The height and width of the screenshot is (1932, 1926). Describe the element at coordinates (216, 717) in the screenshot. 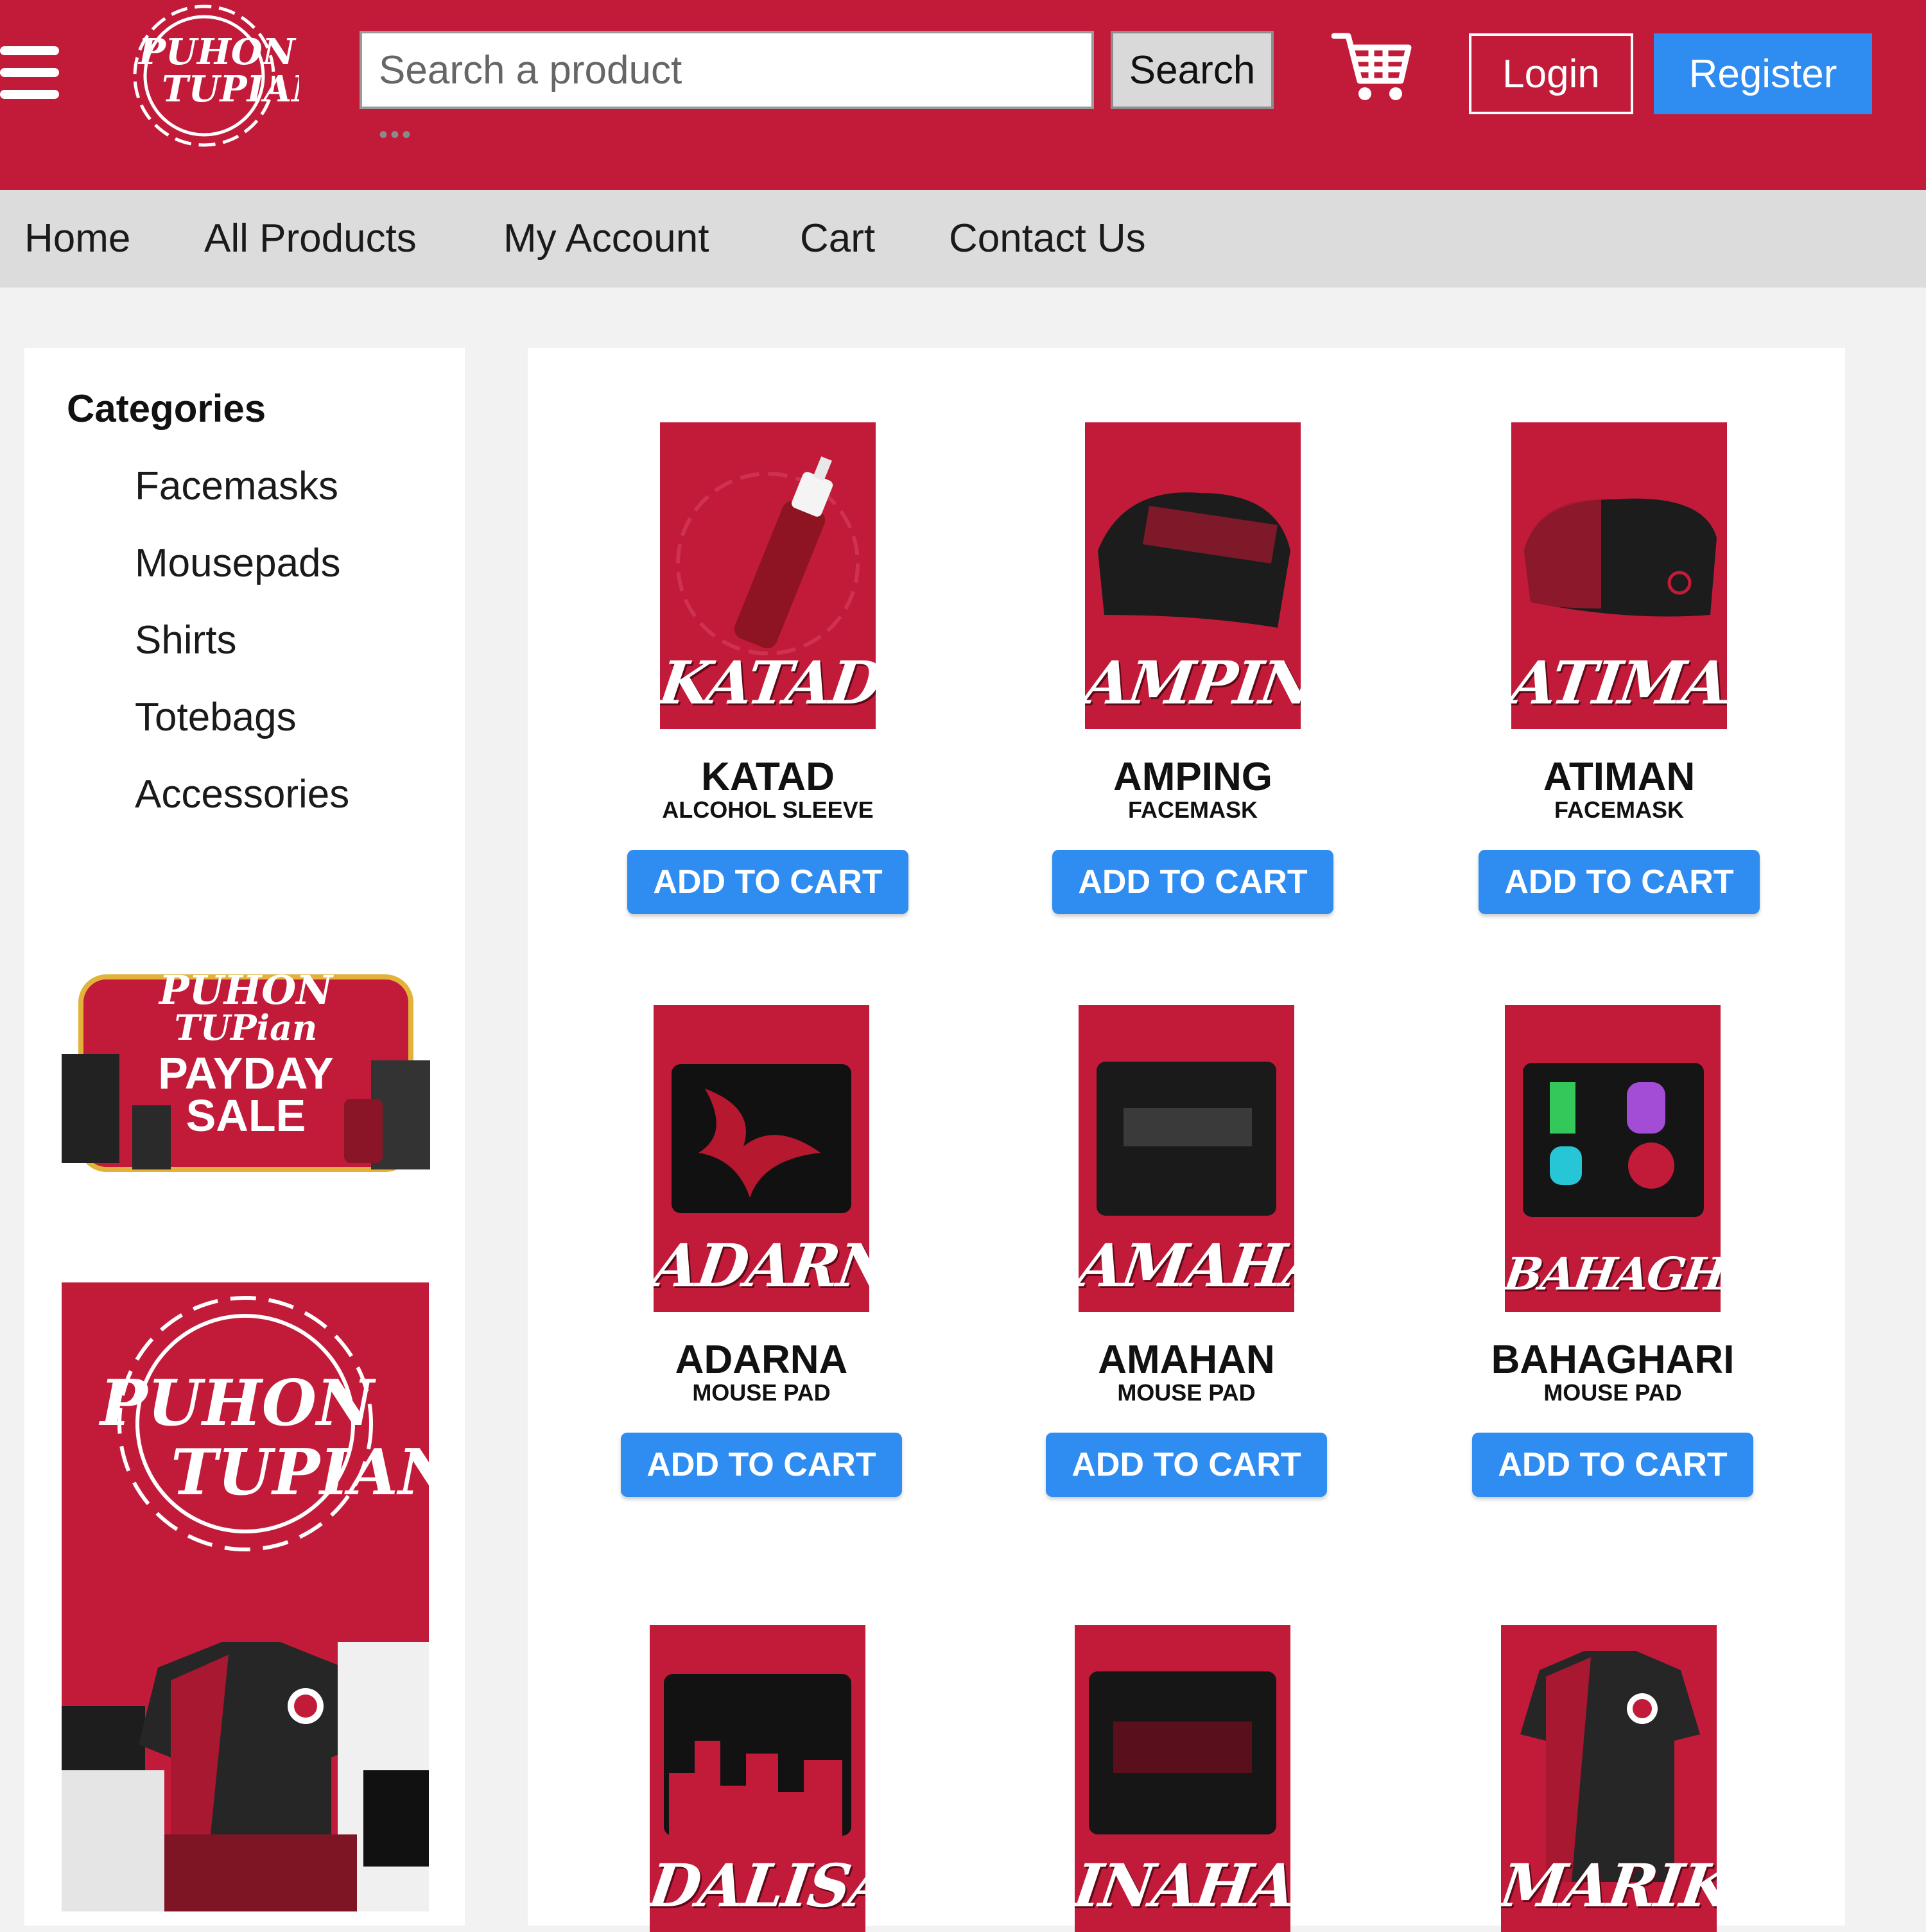

I see `category-totebags: Totebags` at that location.